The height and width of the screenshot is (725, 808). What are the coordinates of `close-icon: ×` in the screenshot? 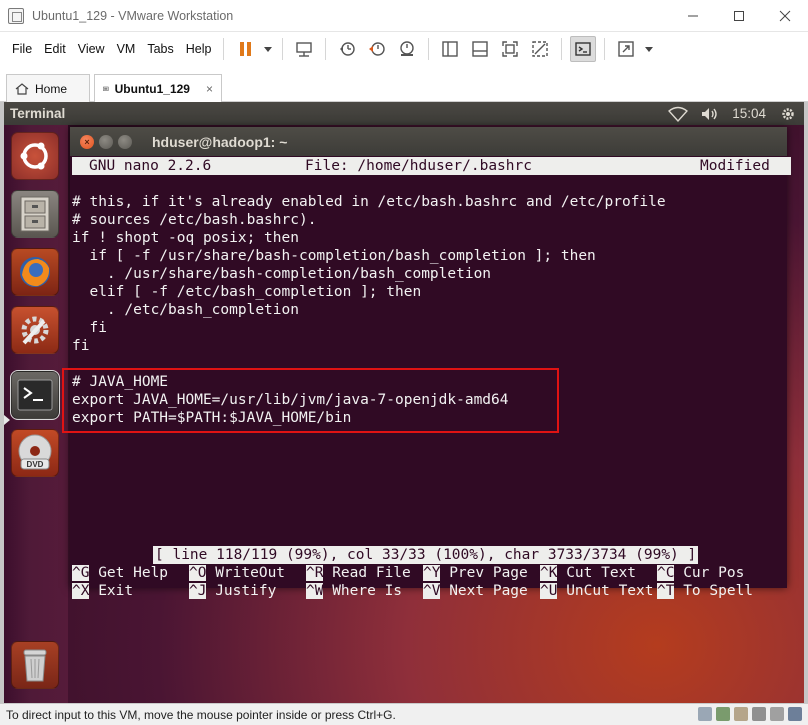 It's located at (87, 141).